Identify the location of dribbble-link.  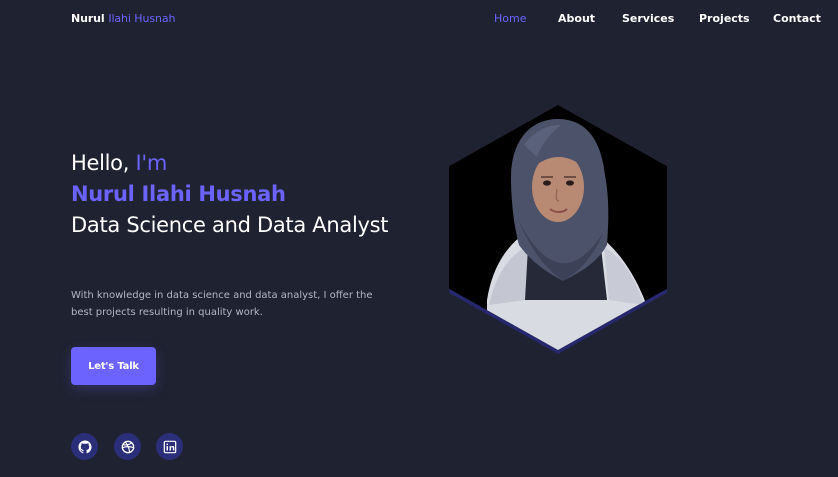
(127, 446).